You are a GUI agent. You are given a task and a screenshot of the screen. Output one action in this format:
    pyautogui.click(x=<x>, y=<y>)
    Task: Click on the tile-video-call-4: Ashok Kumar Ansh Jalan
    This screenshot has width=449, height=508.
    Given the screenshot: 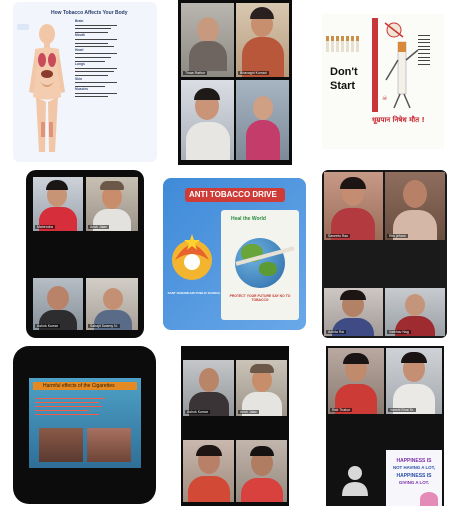 What is the action you would take?
    pyautogui.click(x=235, y=426)
    